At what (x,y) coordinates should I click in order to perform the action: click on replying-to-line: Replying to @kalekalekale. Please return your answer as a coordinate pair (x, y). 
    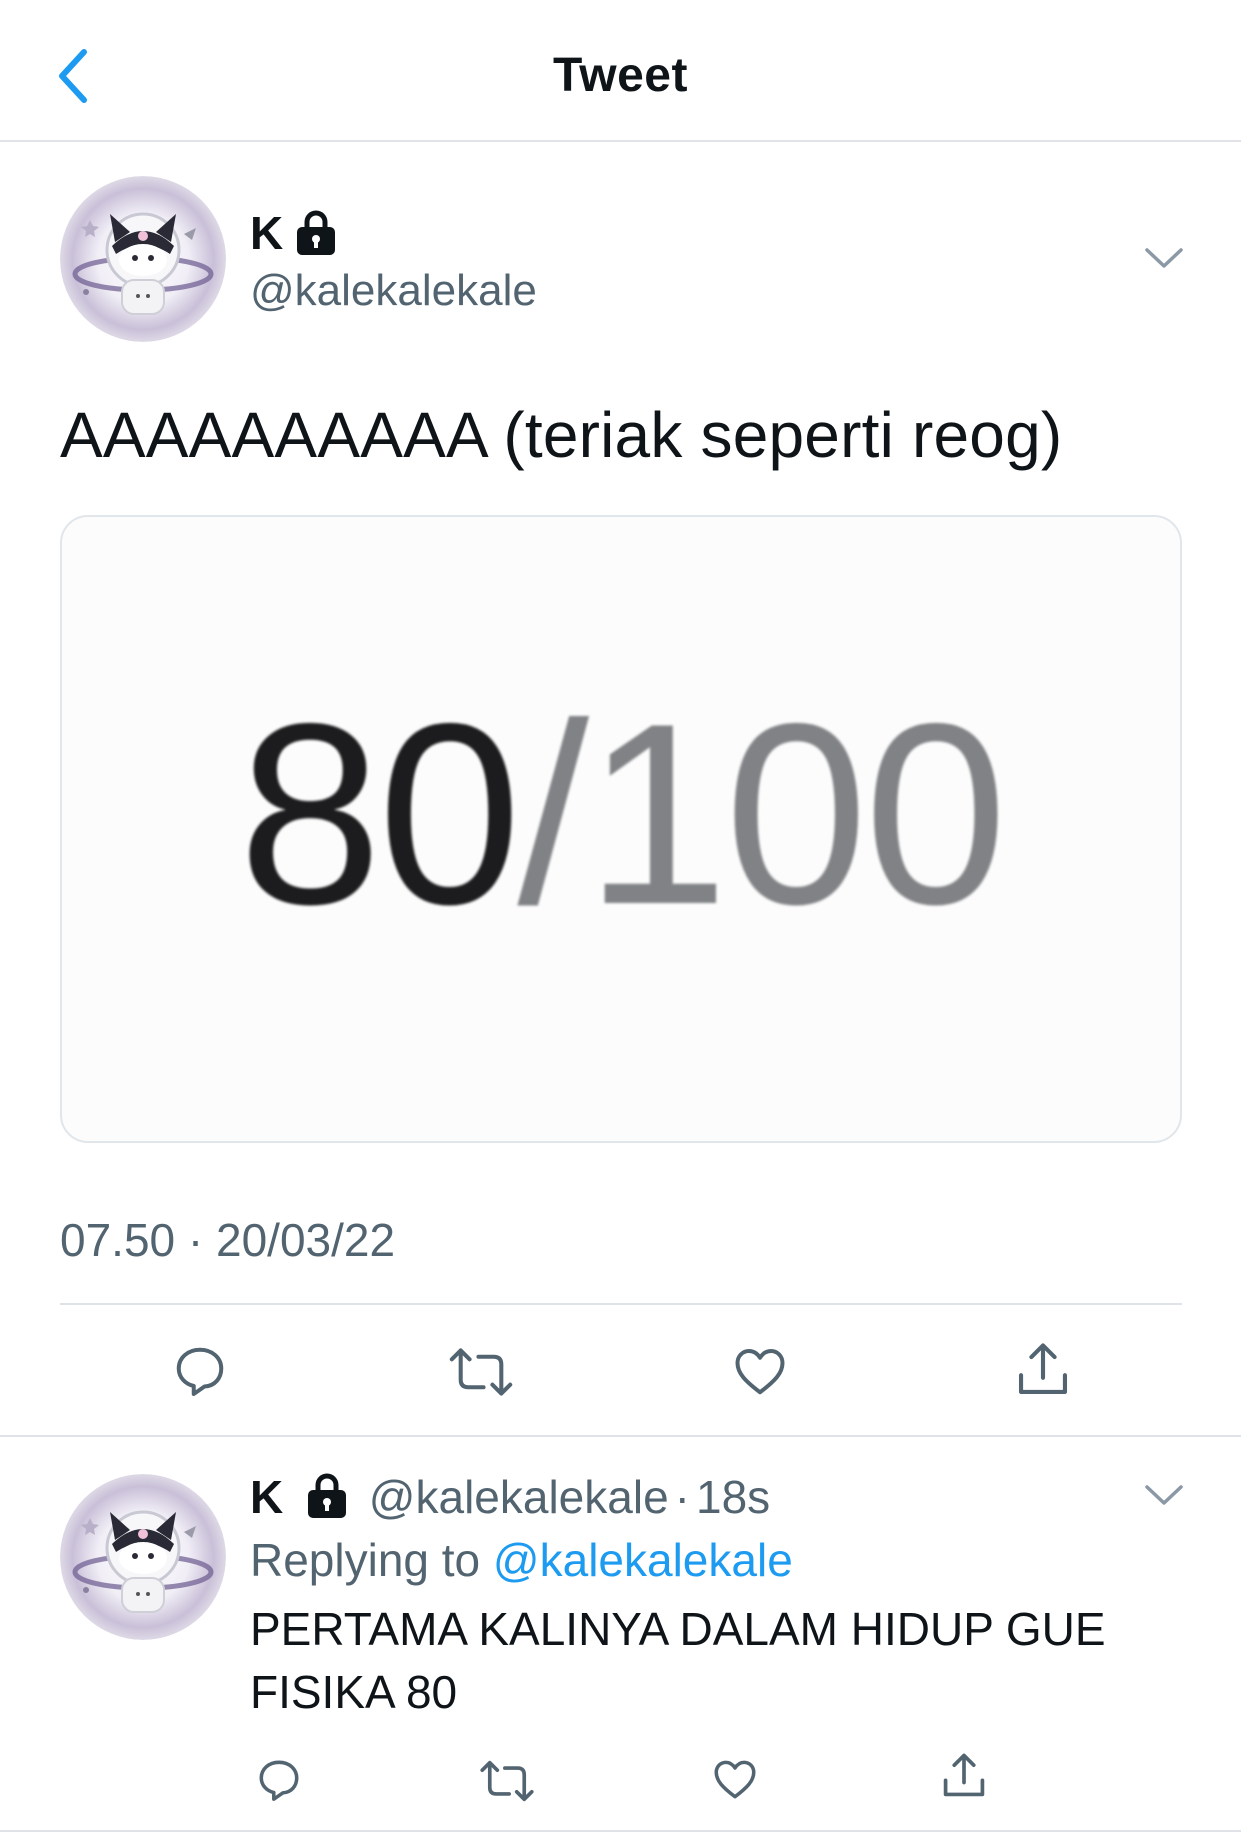
    Looking at the image, I should click on (521, 1560).